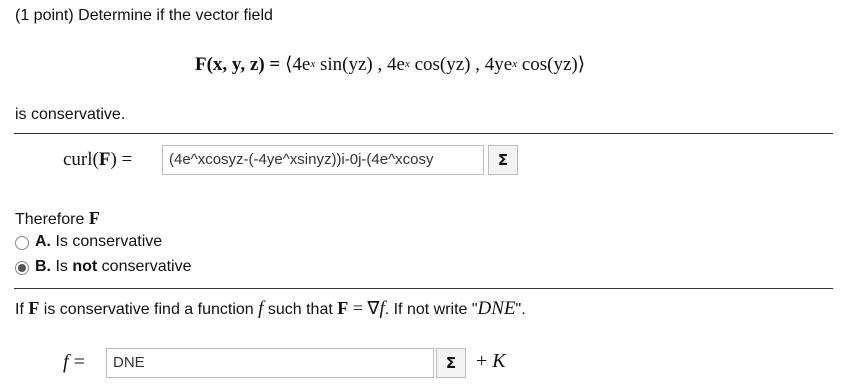 The width and height of the screenshot is (845, 389). Describe the element at coordinates (491, 361) in the screenshot. I see `plus-constant-label: + K` at that location.